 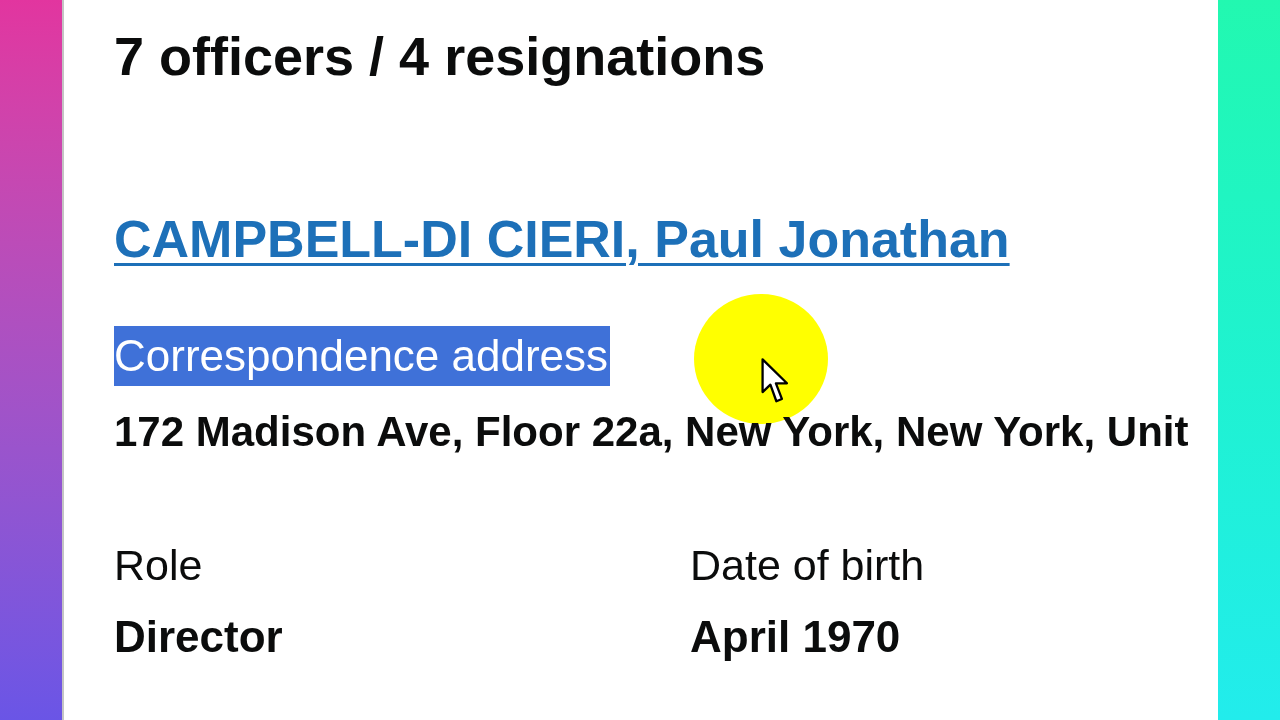 What do you see at coordinates (807, 565) in the screenshot?
I see `detail-label: Date of birth` at bounding box center [807, 565].